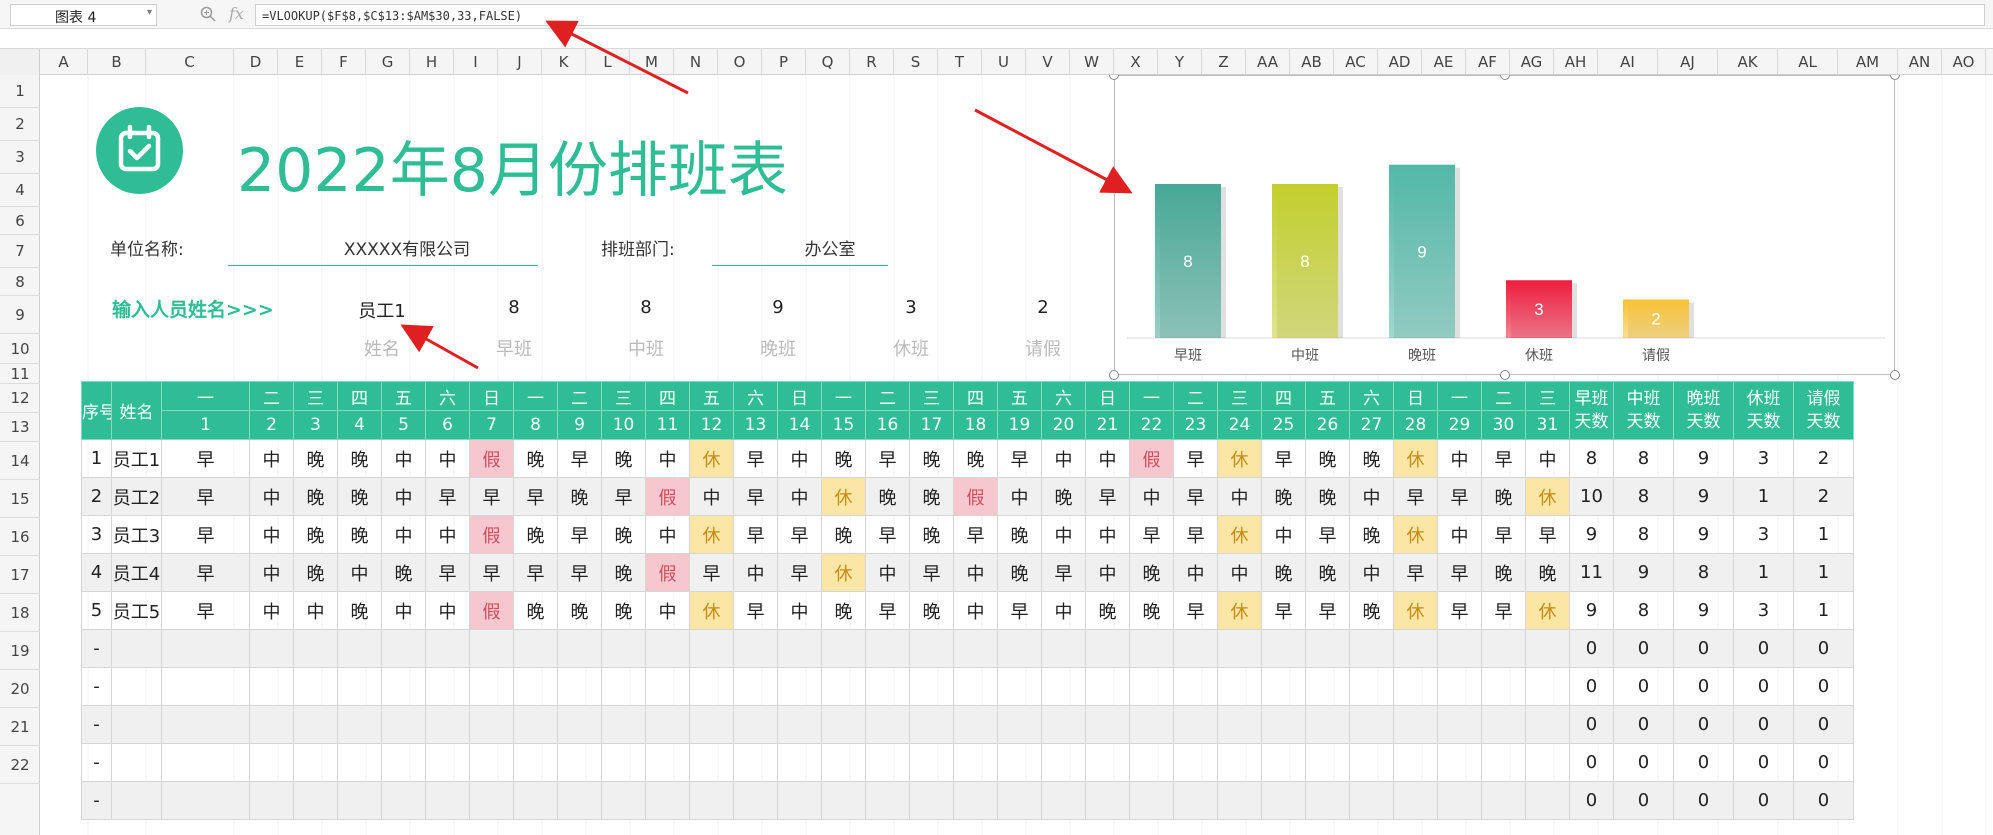 This screenshot has height=835, width=1993. What do you see at coordinates (830, 247) in the screenshot?
I see `dept-value: 办公室` at bounding box center [830, 247].